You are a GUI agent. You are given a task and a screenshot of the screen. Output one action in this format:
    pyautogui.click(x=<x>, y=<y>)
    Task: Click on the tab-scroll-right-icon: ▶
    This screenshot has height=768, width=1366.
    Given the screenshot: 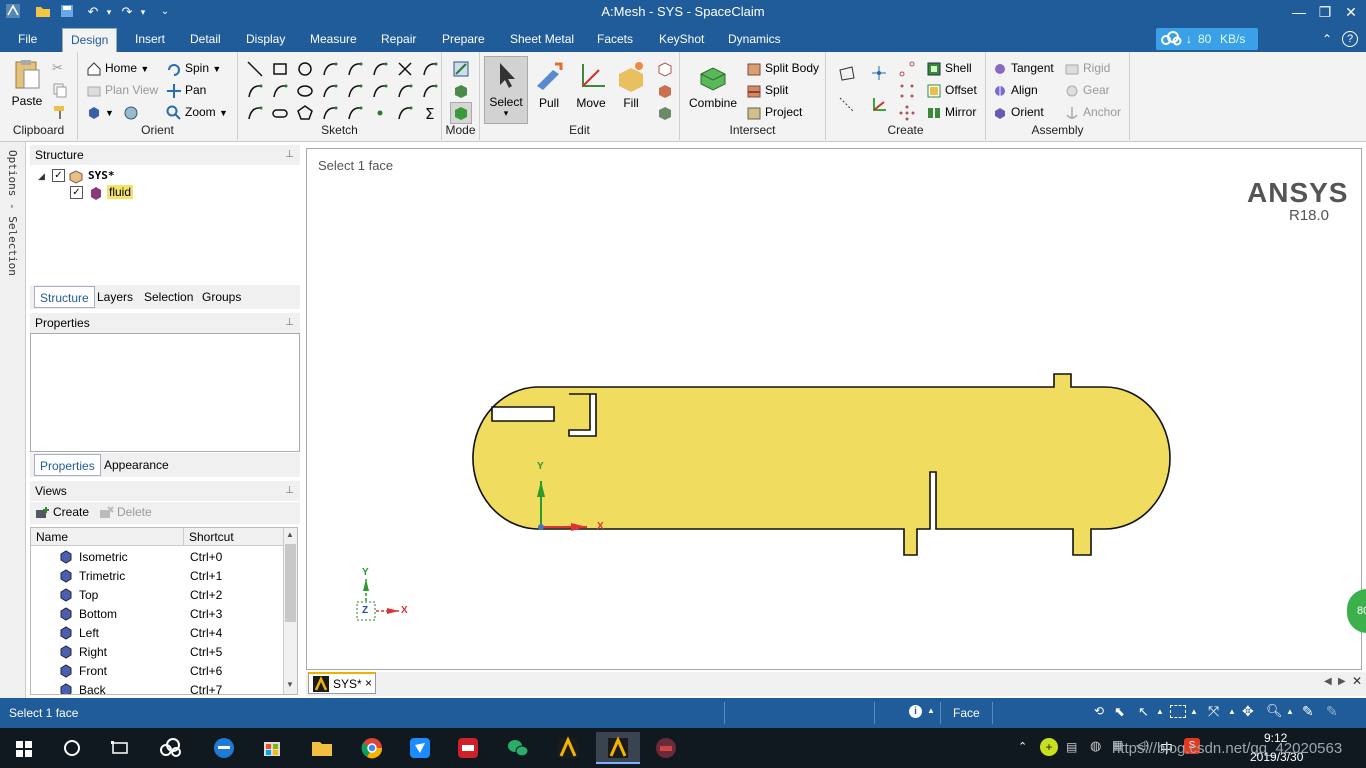 What is the action you would take?
    pyautogui.click(x=1342, y=681)
    